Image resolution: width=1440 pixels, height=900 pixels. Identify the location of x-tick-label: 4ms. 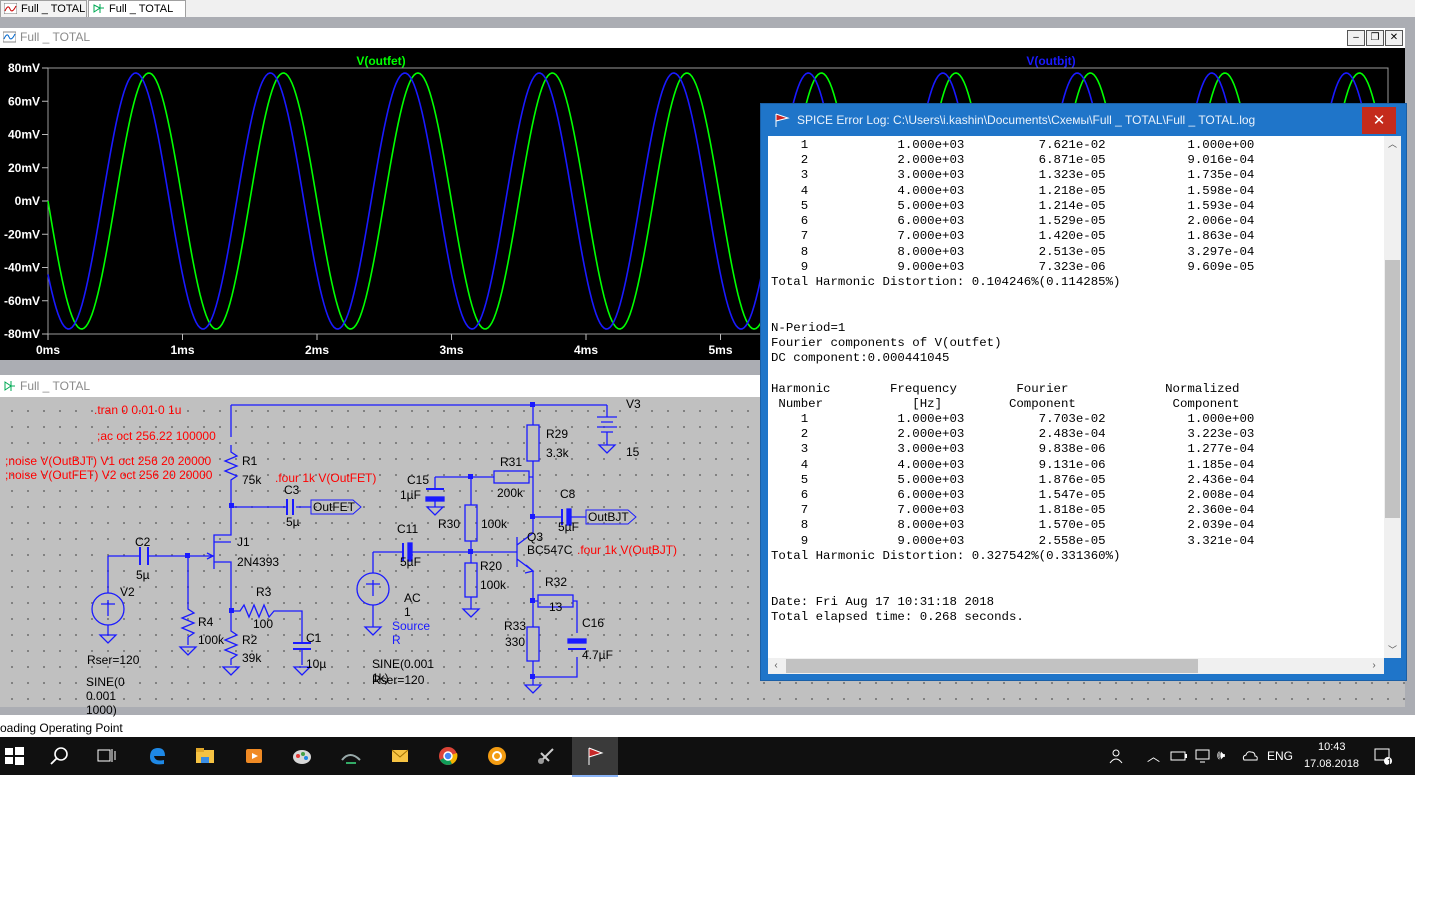
(586, 350).